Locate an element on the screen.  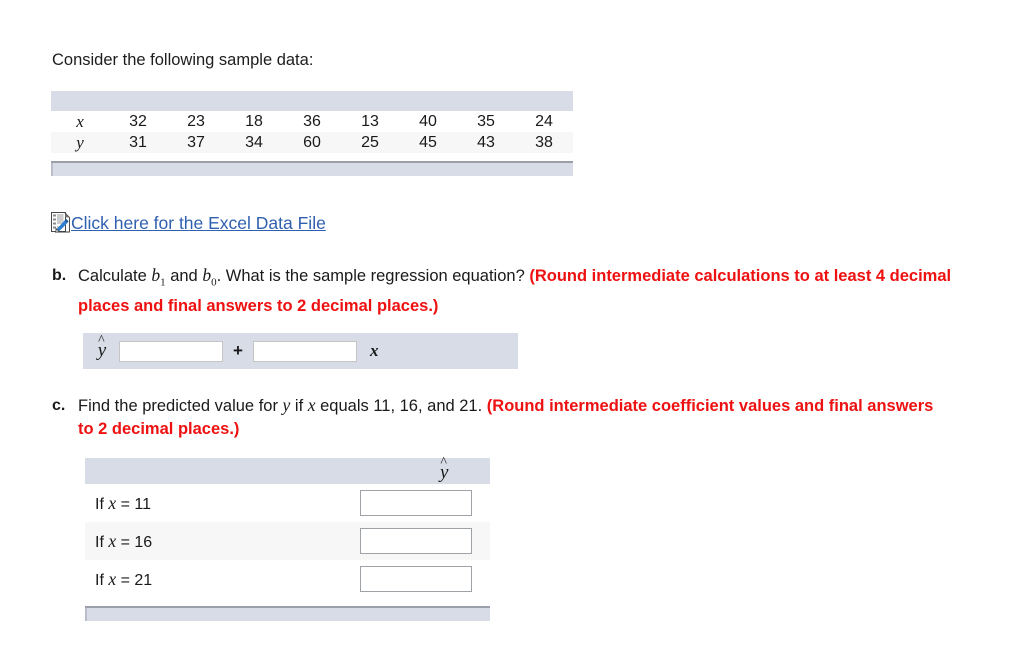
table-row: y 31 37 34 60 25 45 43 38 is located at coordinates (312, 142).